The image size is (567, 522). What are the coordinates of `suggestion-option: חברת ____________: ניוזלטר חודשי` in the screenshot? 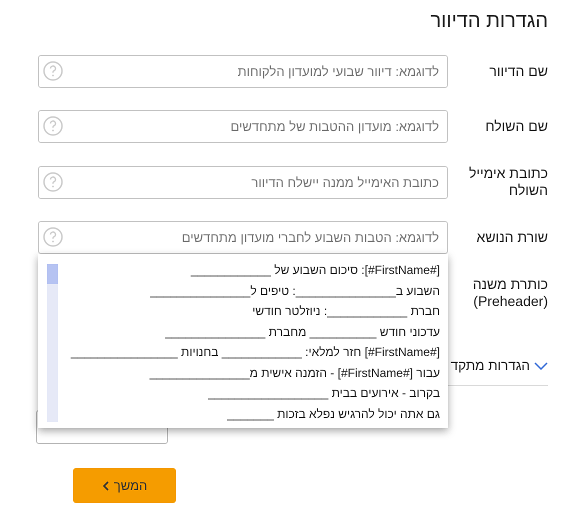 It's located at (249, 311).